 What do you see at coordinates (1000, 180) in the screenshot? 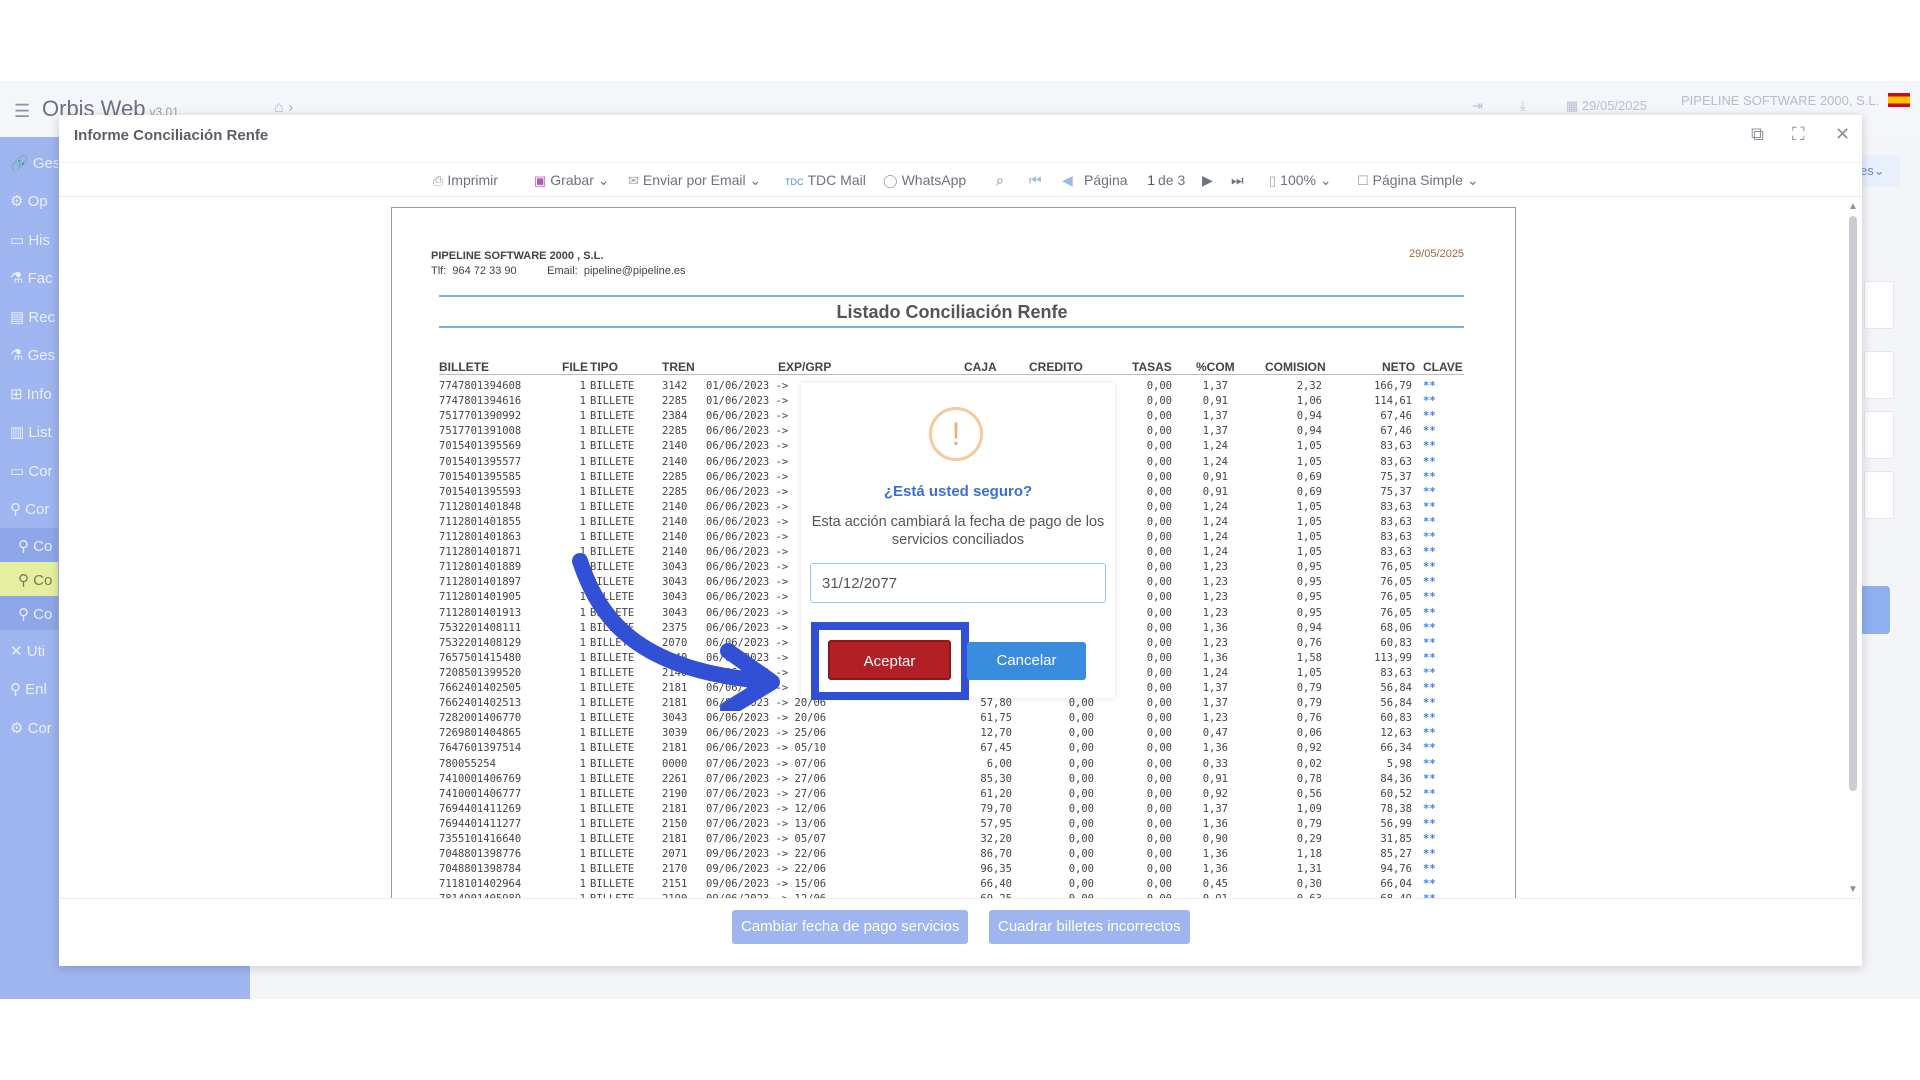
I see `search-icon: ⌕` at bounding box center [1000, 180].